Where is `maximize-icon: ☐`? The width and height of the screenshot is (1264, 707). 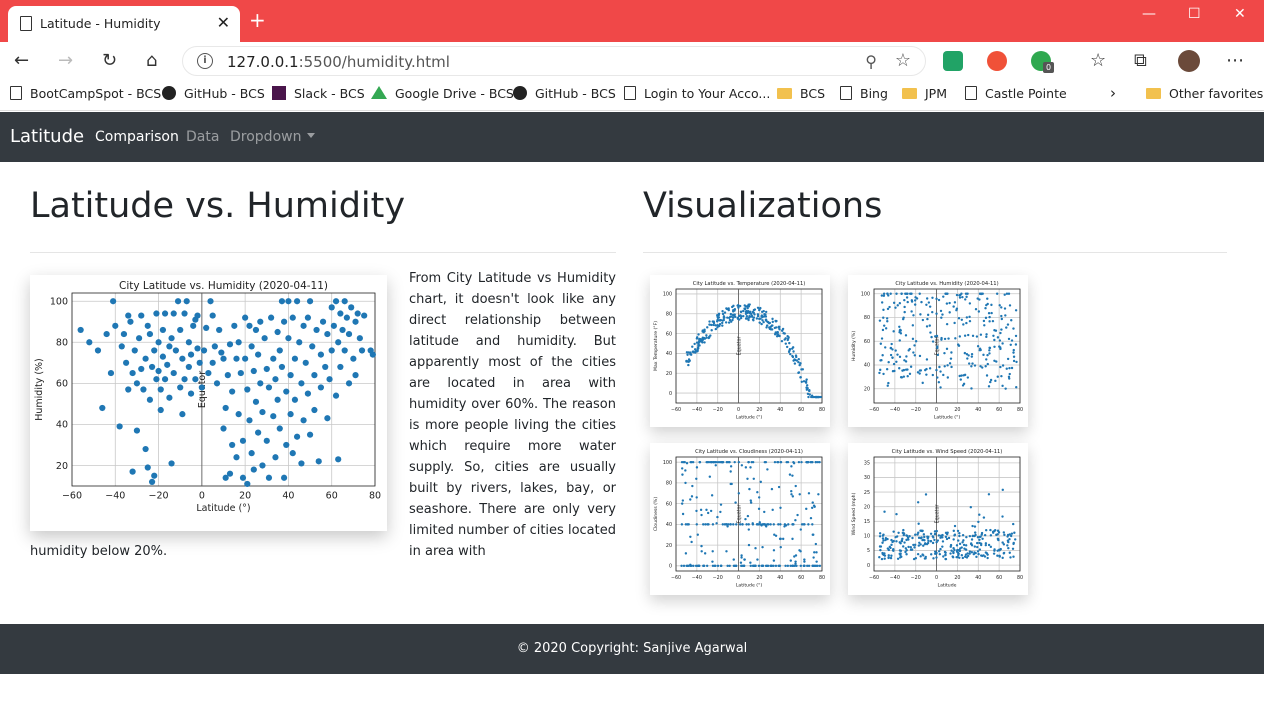 maximize-icon: ☐ is located at coordinates (1194, 14).